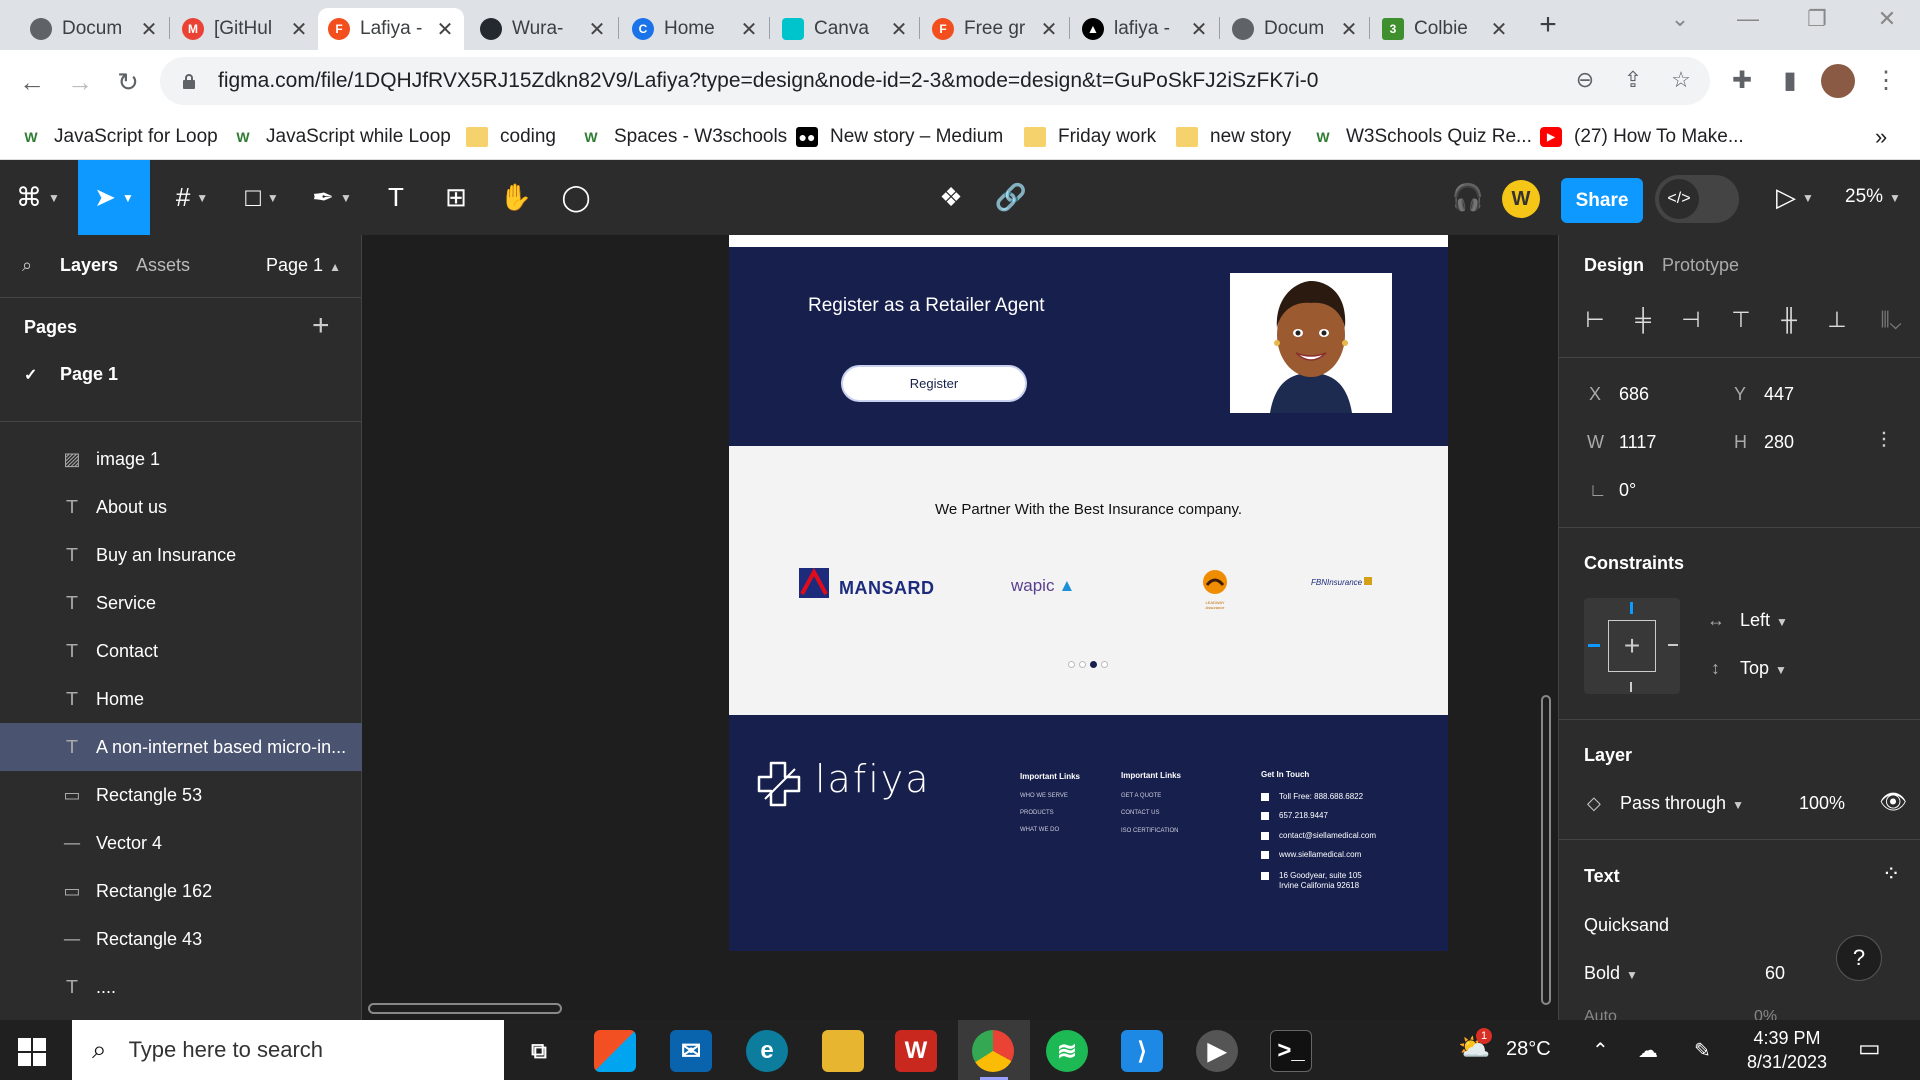 The width and height of the screenshot is (1920, 1080). What do you see at coordinates (1614, 265) in the screenshot?
I see `tab-design: Design` at bounding box center [1614, 265].